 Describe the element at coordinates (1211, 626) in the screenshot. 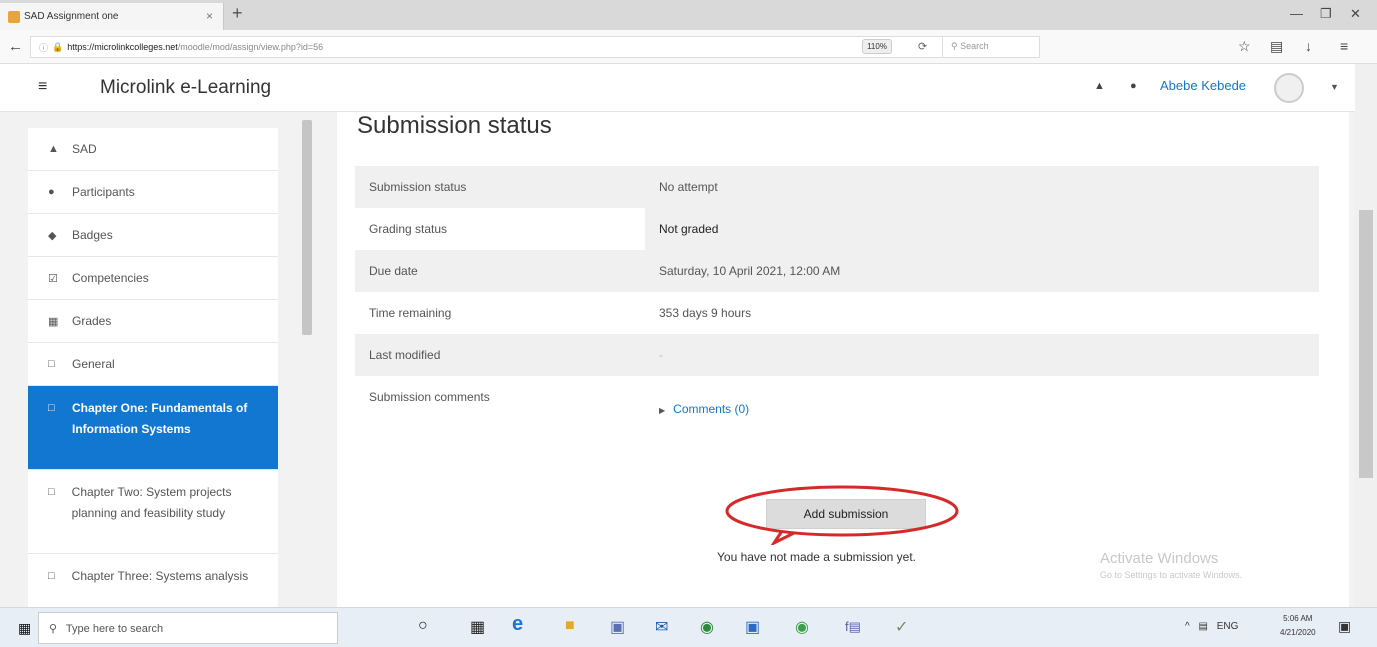

I see `system-tray: ^ ▤ ENG` at that location.